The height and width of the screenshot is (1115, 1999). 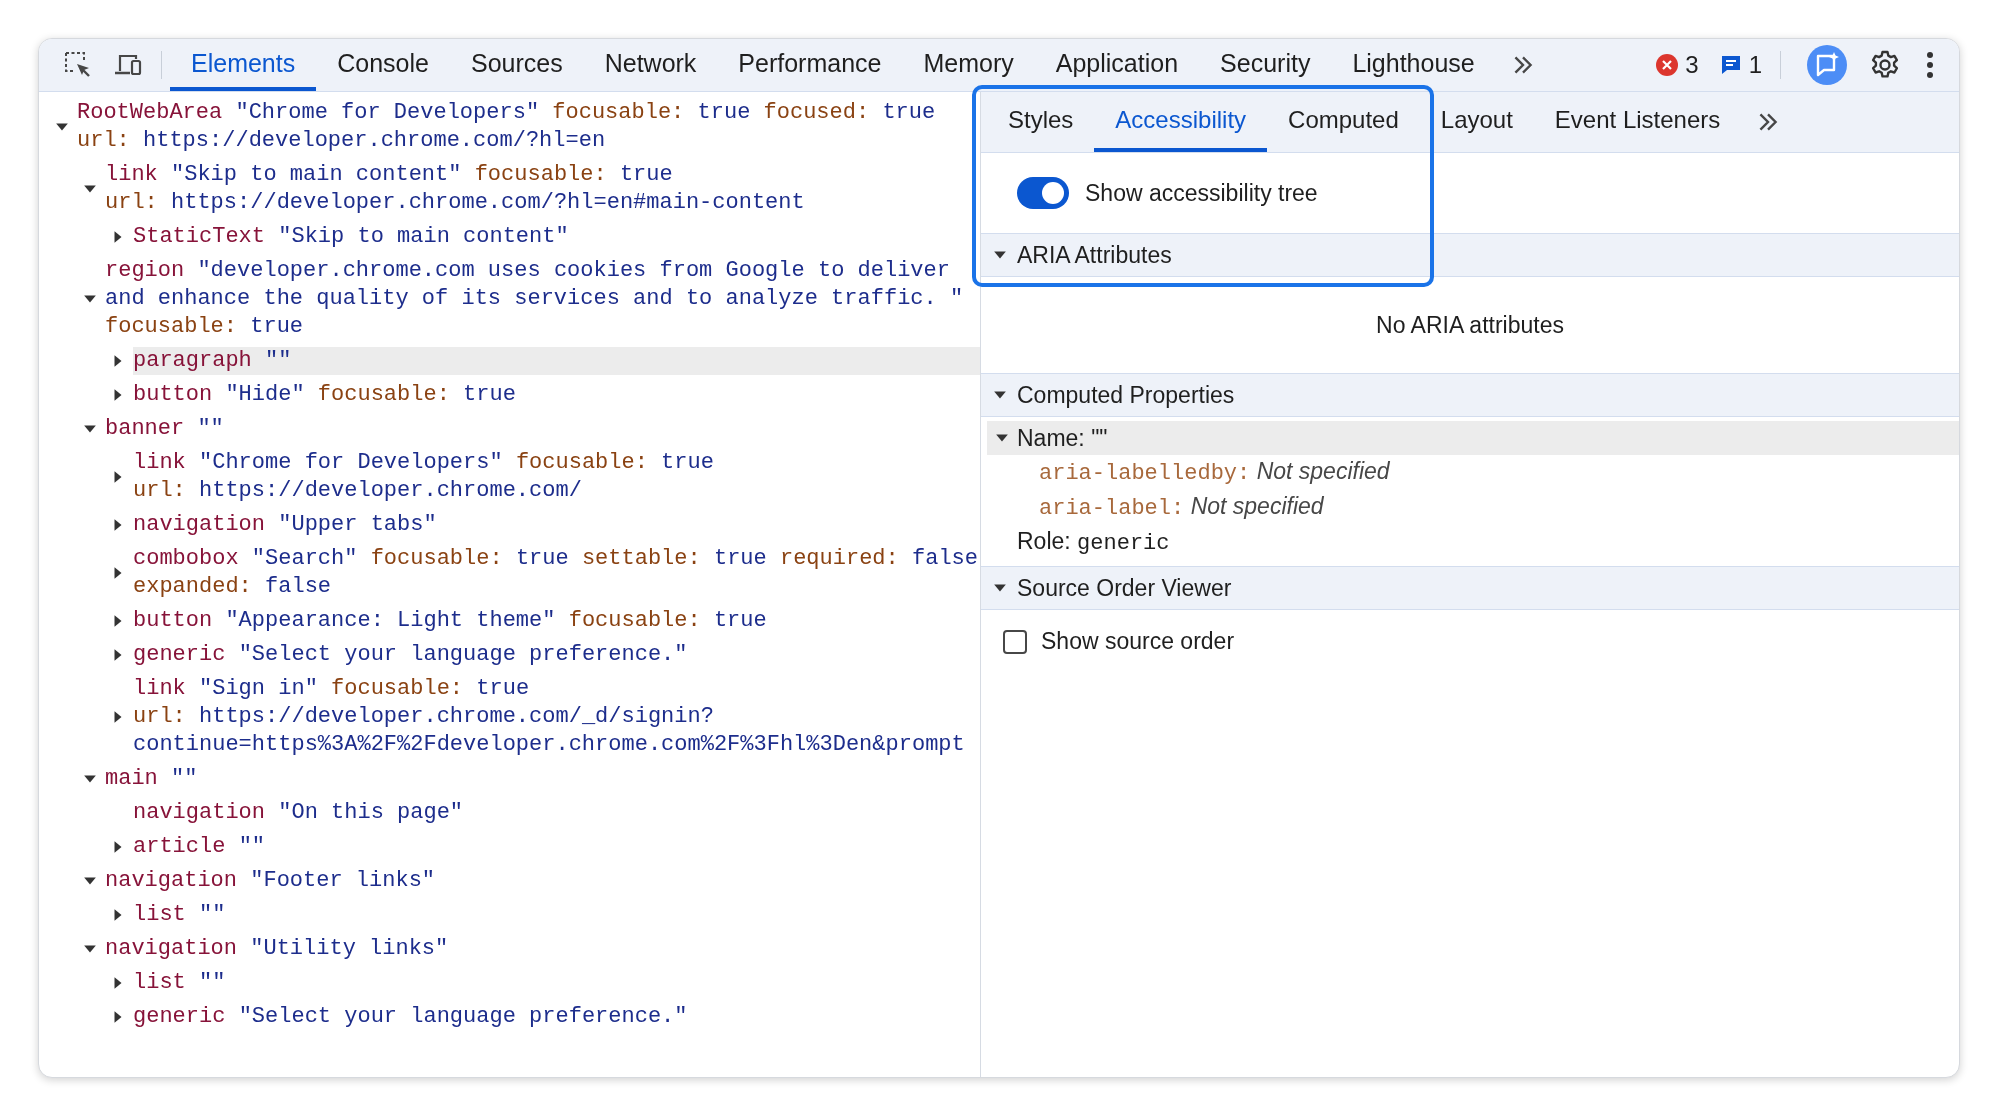 I want to click on toggle-switch, so click(x=1043, y=193).